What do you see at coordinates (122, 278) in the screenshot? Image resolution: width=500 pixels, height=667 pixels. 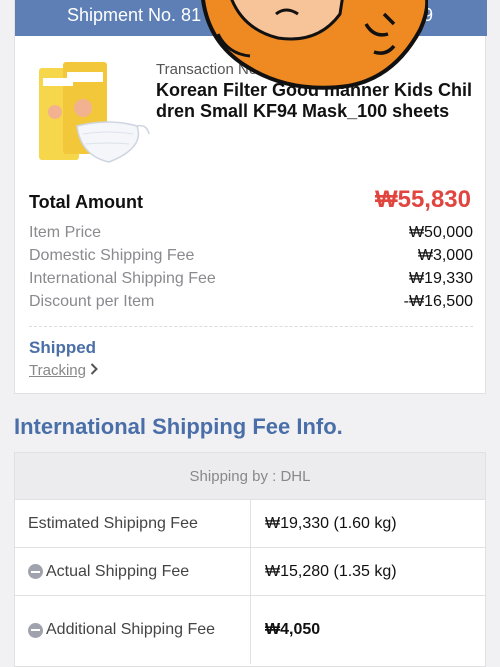 I see `fee-label: International Shipping Fee` at bounding box center [122, 278].